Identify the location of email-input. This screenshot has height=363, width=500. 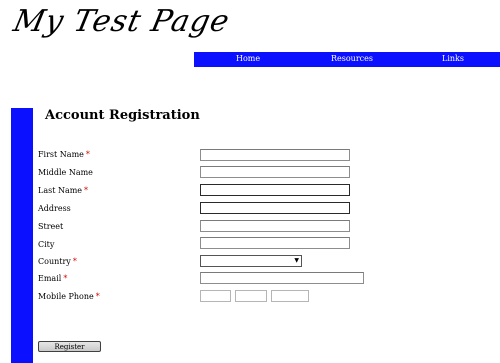
(282, 278).